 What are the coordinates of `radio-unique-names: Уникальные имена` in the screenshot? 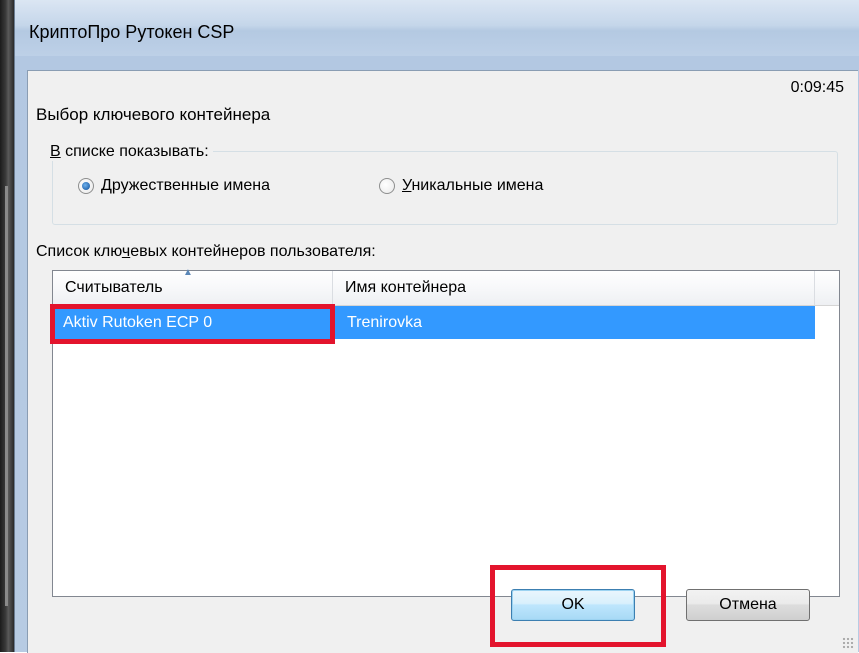 It's located at (461, 186).